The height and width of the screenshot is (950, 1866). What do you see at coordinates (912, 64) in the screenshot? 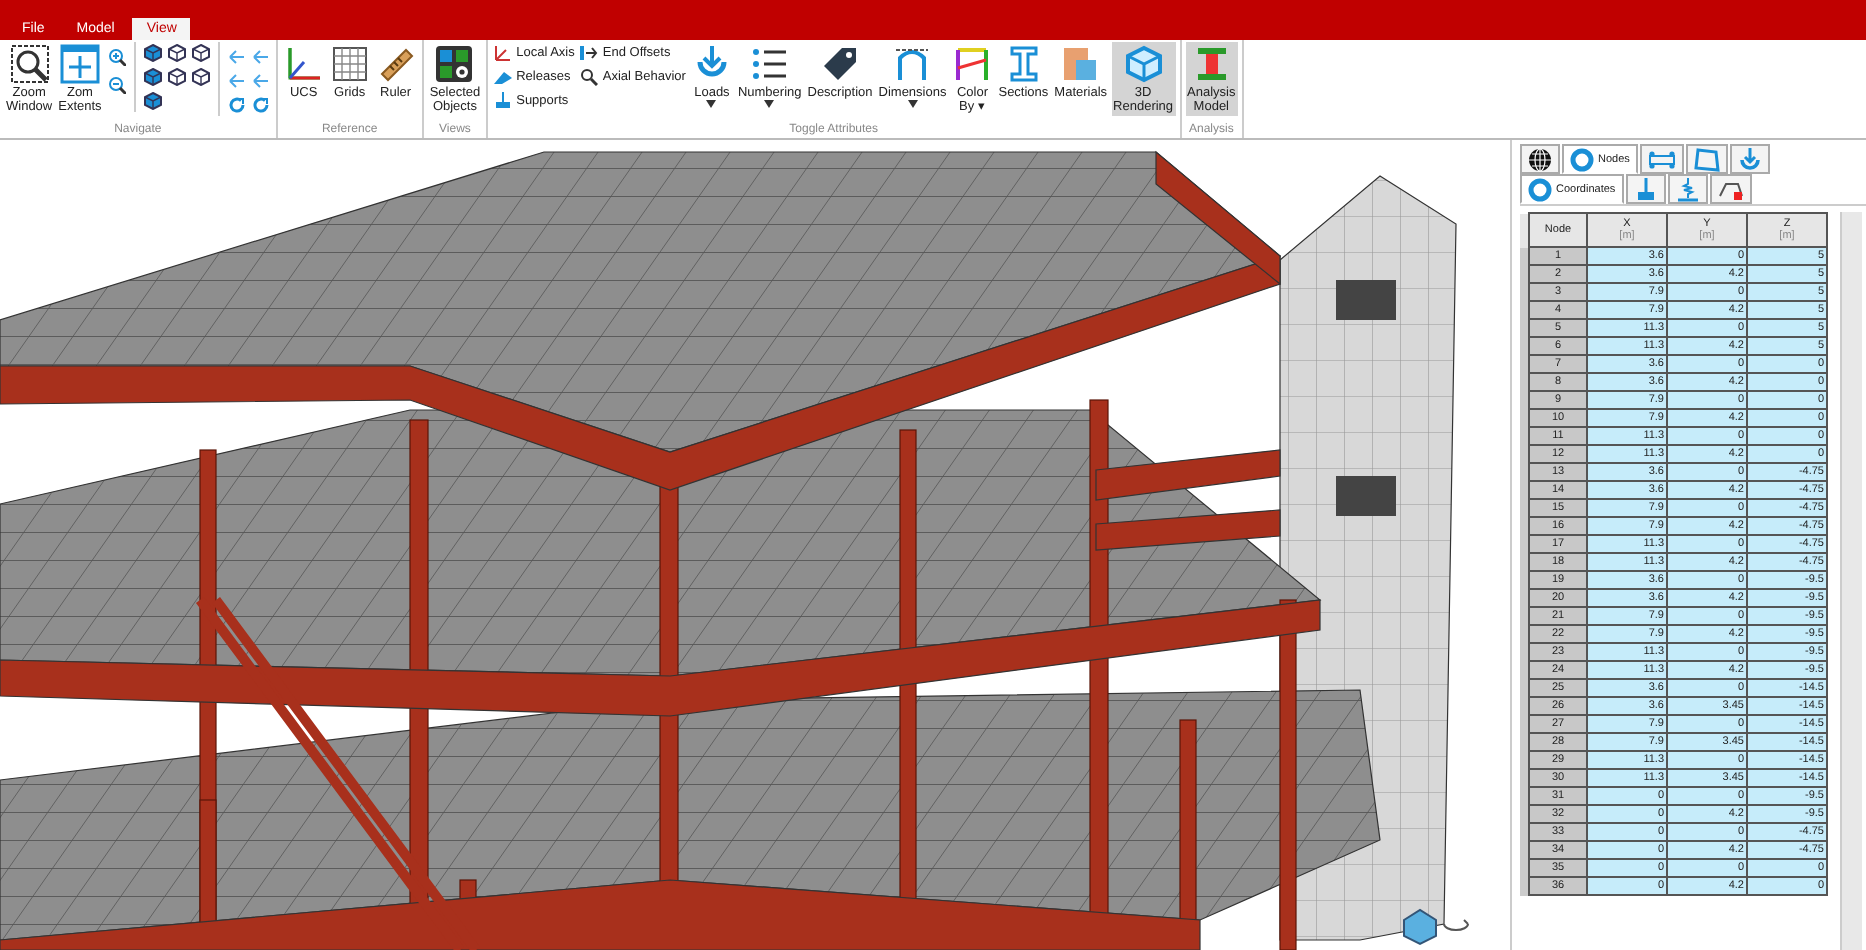
I see `dimension-icon` at bounding box center [912, 64].